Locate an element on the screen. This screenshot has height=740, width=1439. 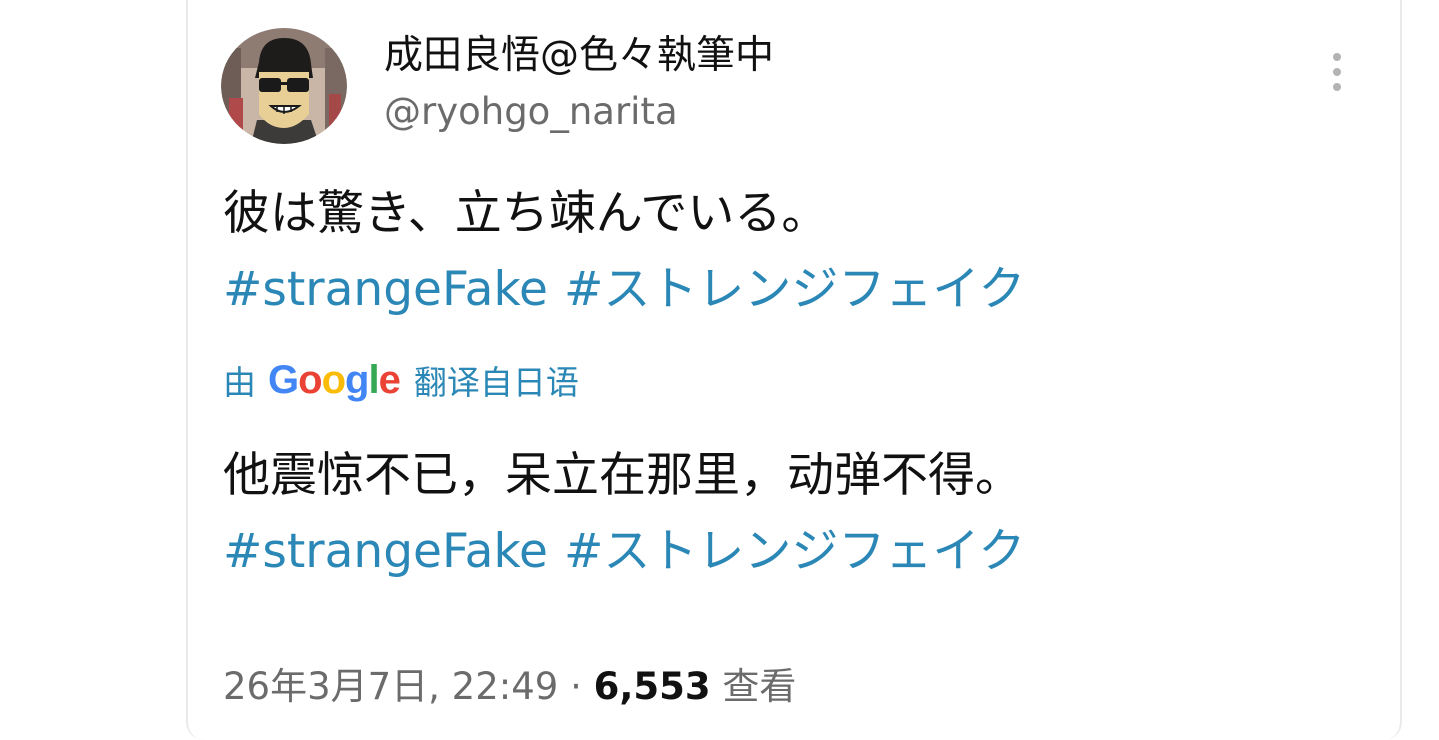
google-logo-letter: g is located at coordinates (357, 379).